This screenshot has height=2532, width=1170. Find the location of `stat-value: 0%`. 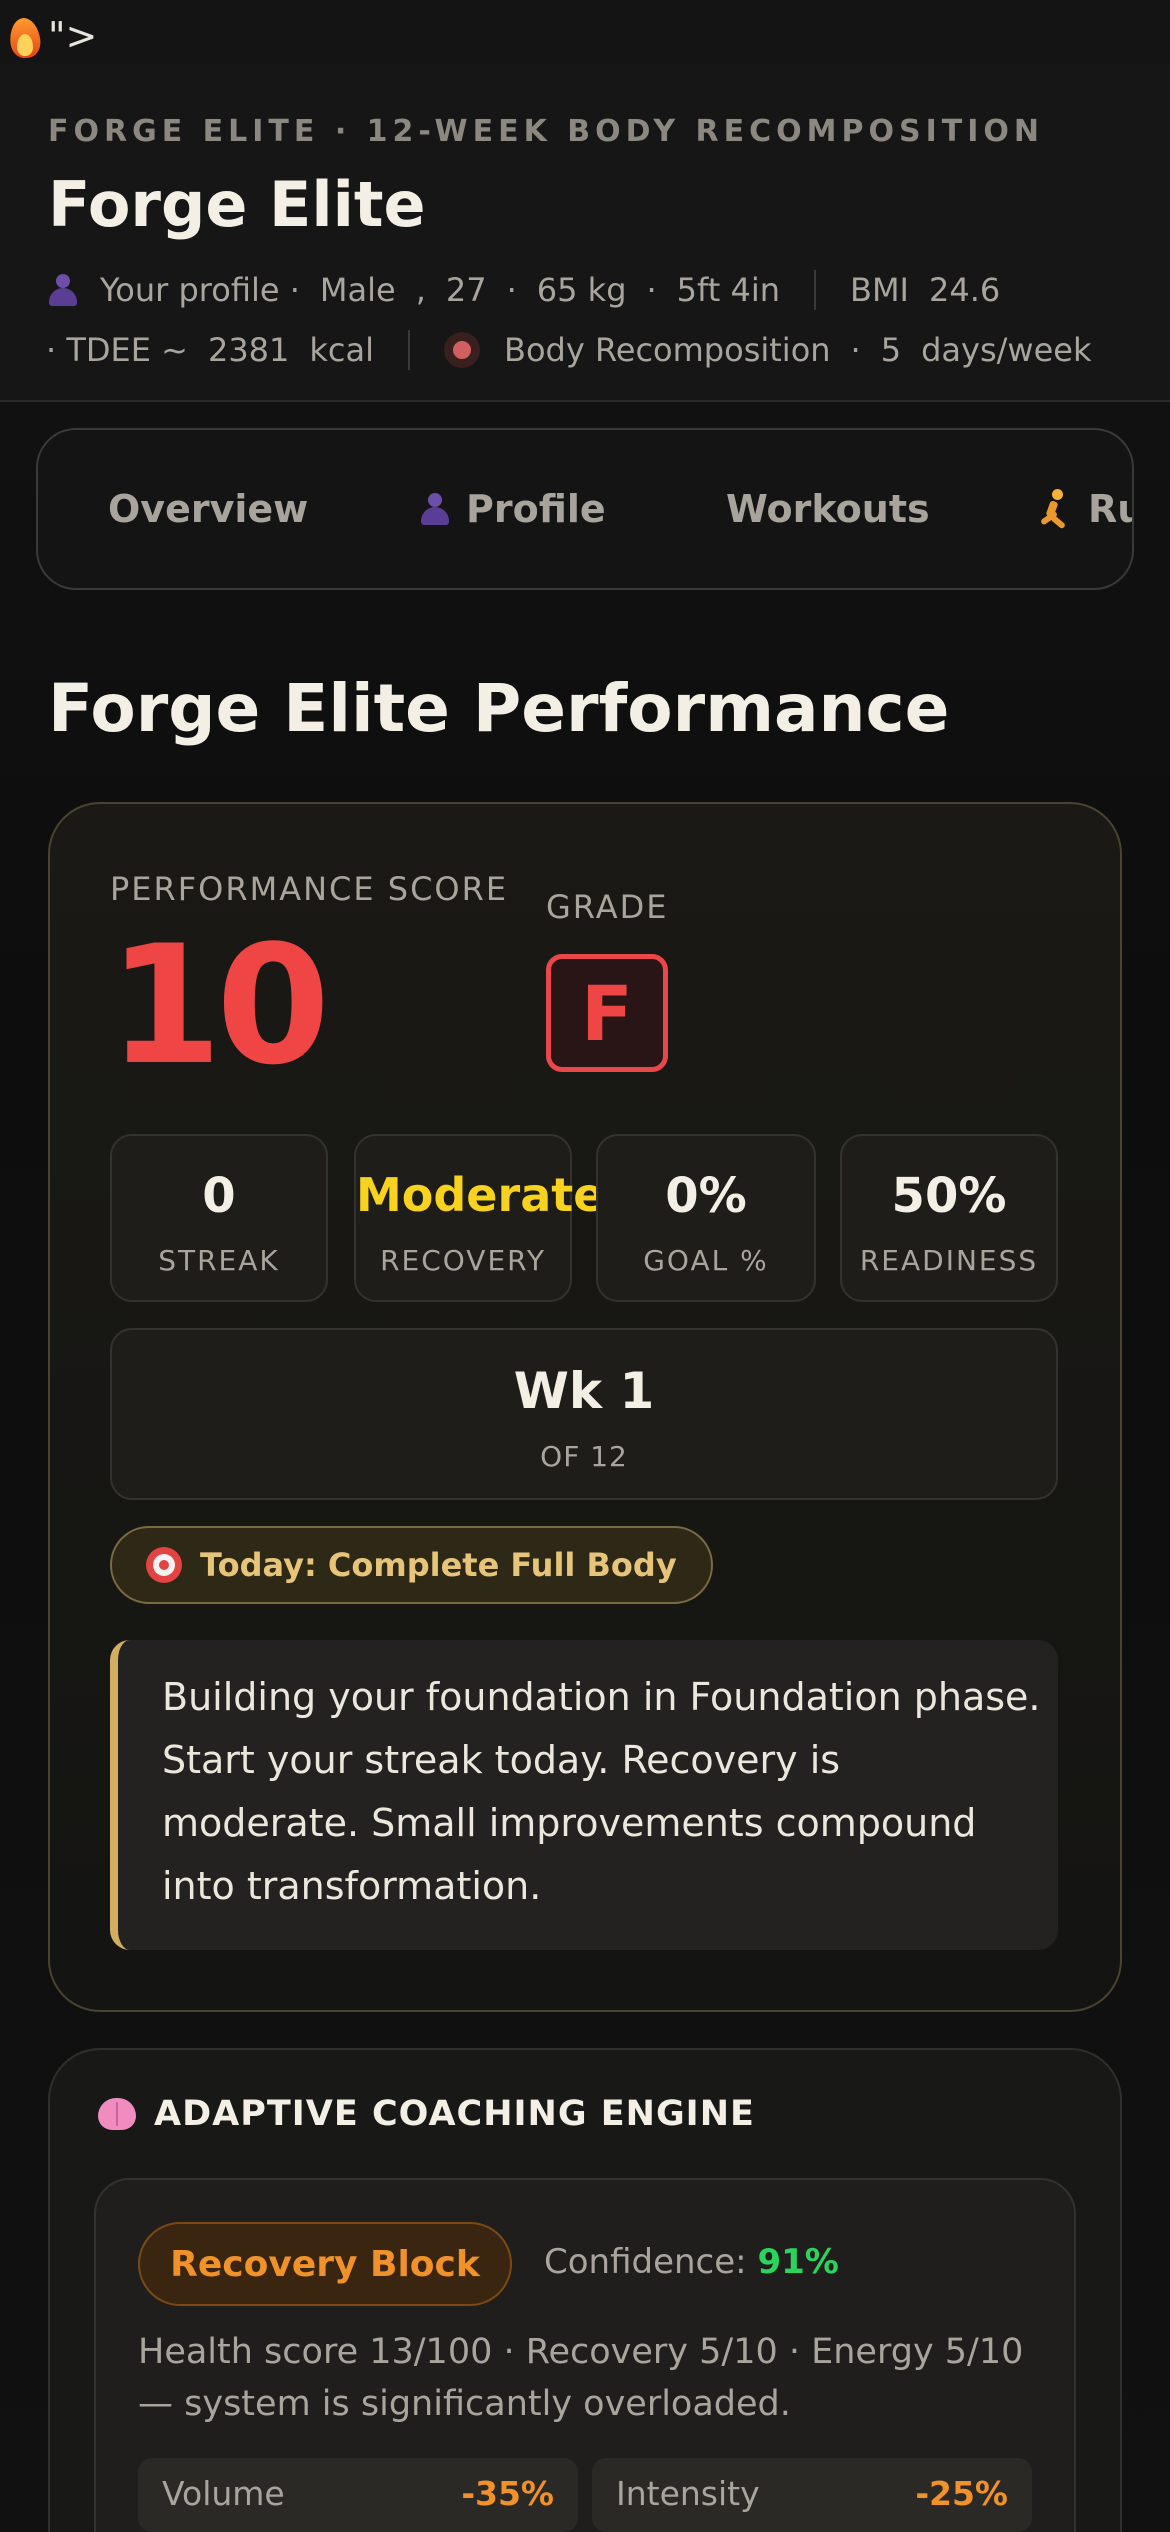

stat-value: 0% is located at coordinates (706, 1196).